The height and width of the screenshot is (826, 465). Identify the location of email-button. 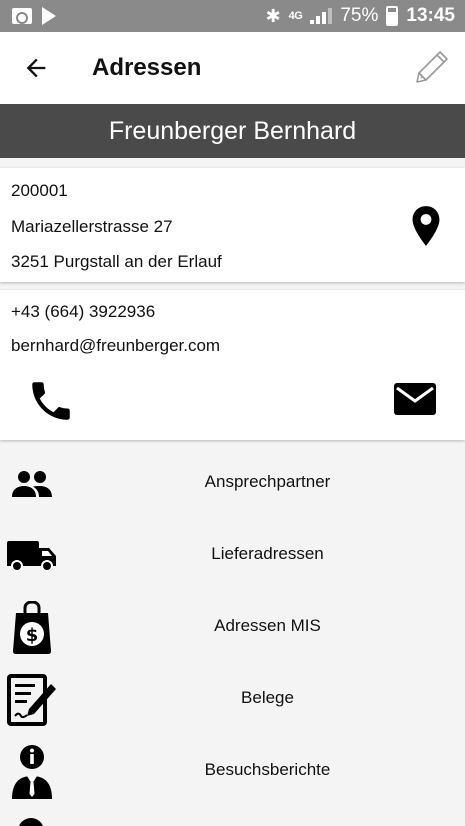
(415, 399).